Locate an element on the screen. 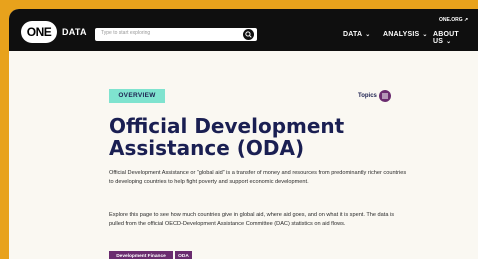 This screenshot has height=259, width=478. tag-development-finance: Development Finance is located at coordinates (141, 255).